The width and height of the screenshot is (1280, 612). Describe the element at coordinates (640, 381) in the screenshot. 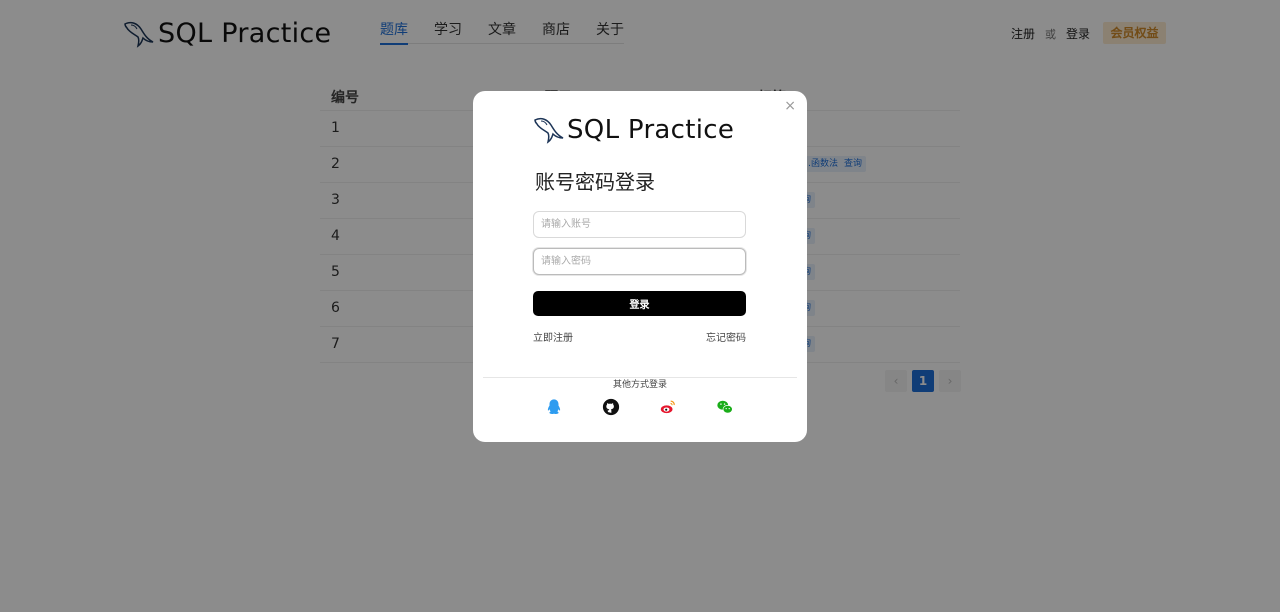

I see `other-methods-label: 其他方式登录` at that location.